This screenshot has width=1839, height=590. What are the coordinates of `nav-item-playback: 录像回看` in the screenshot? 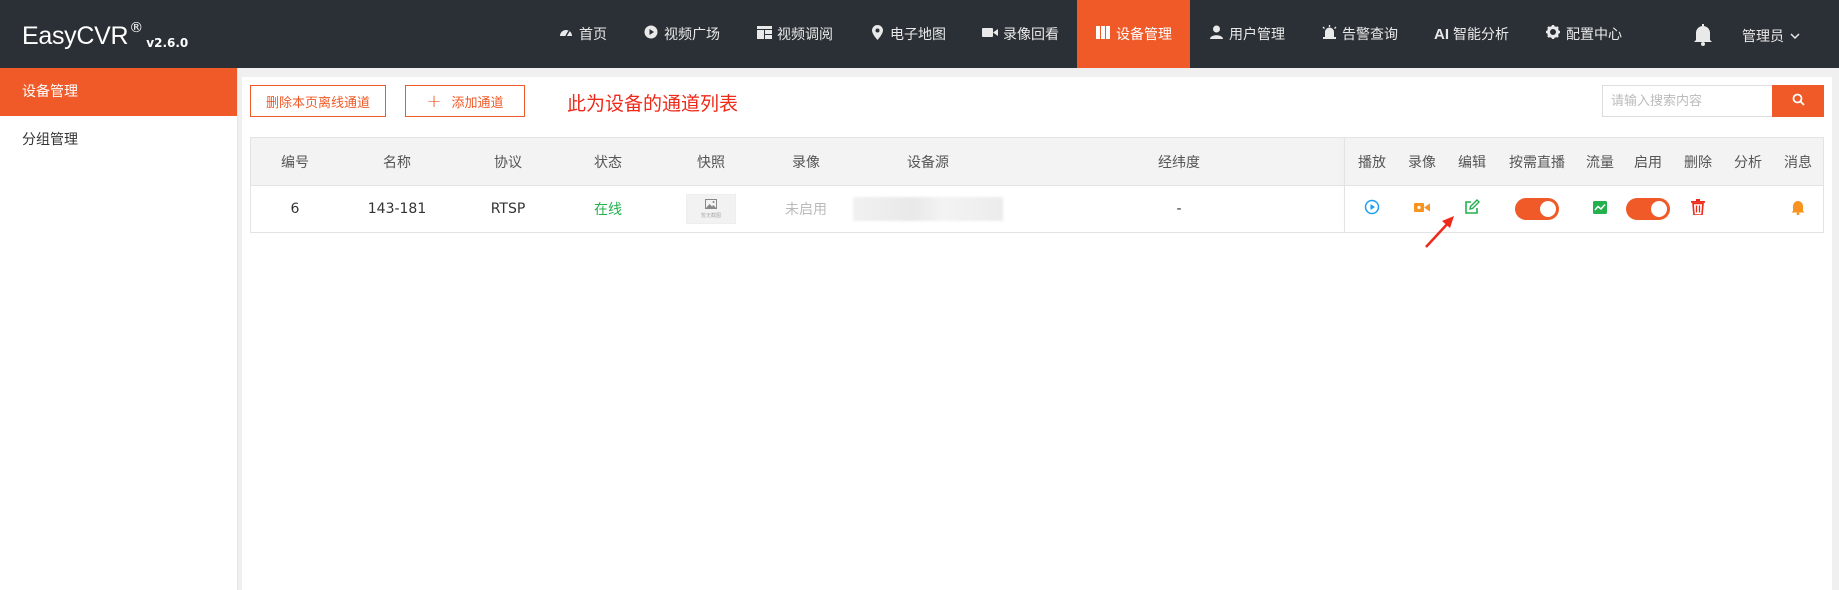 It's located at (1020, 34).